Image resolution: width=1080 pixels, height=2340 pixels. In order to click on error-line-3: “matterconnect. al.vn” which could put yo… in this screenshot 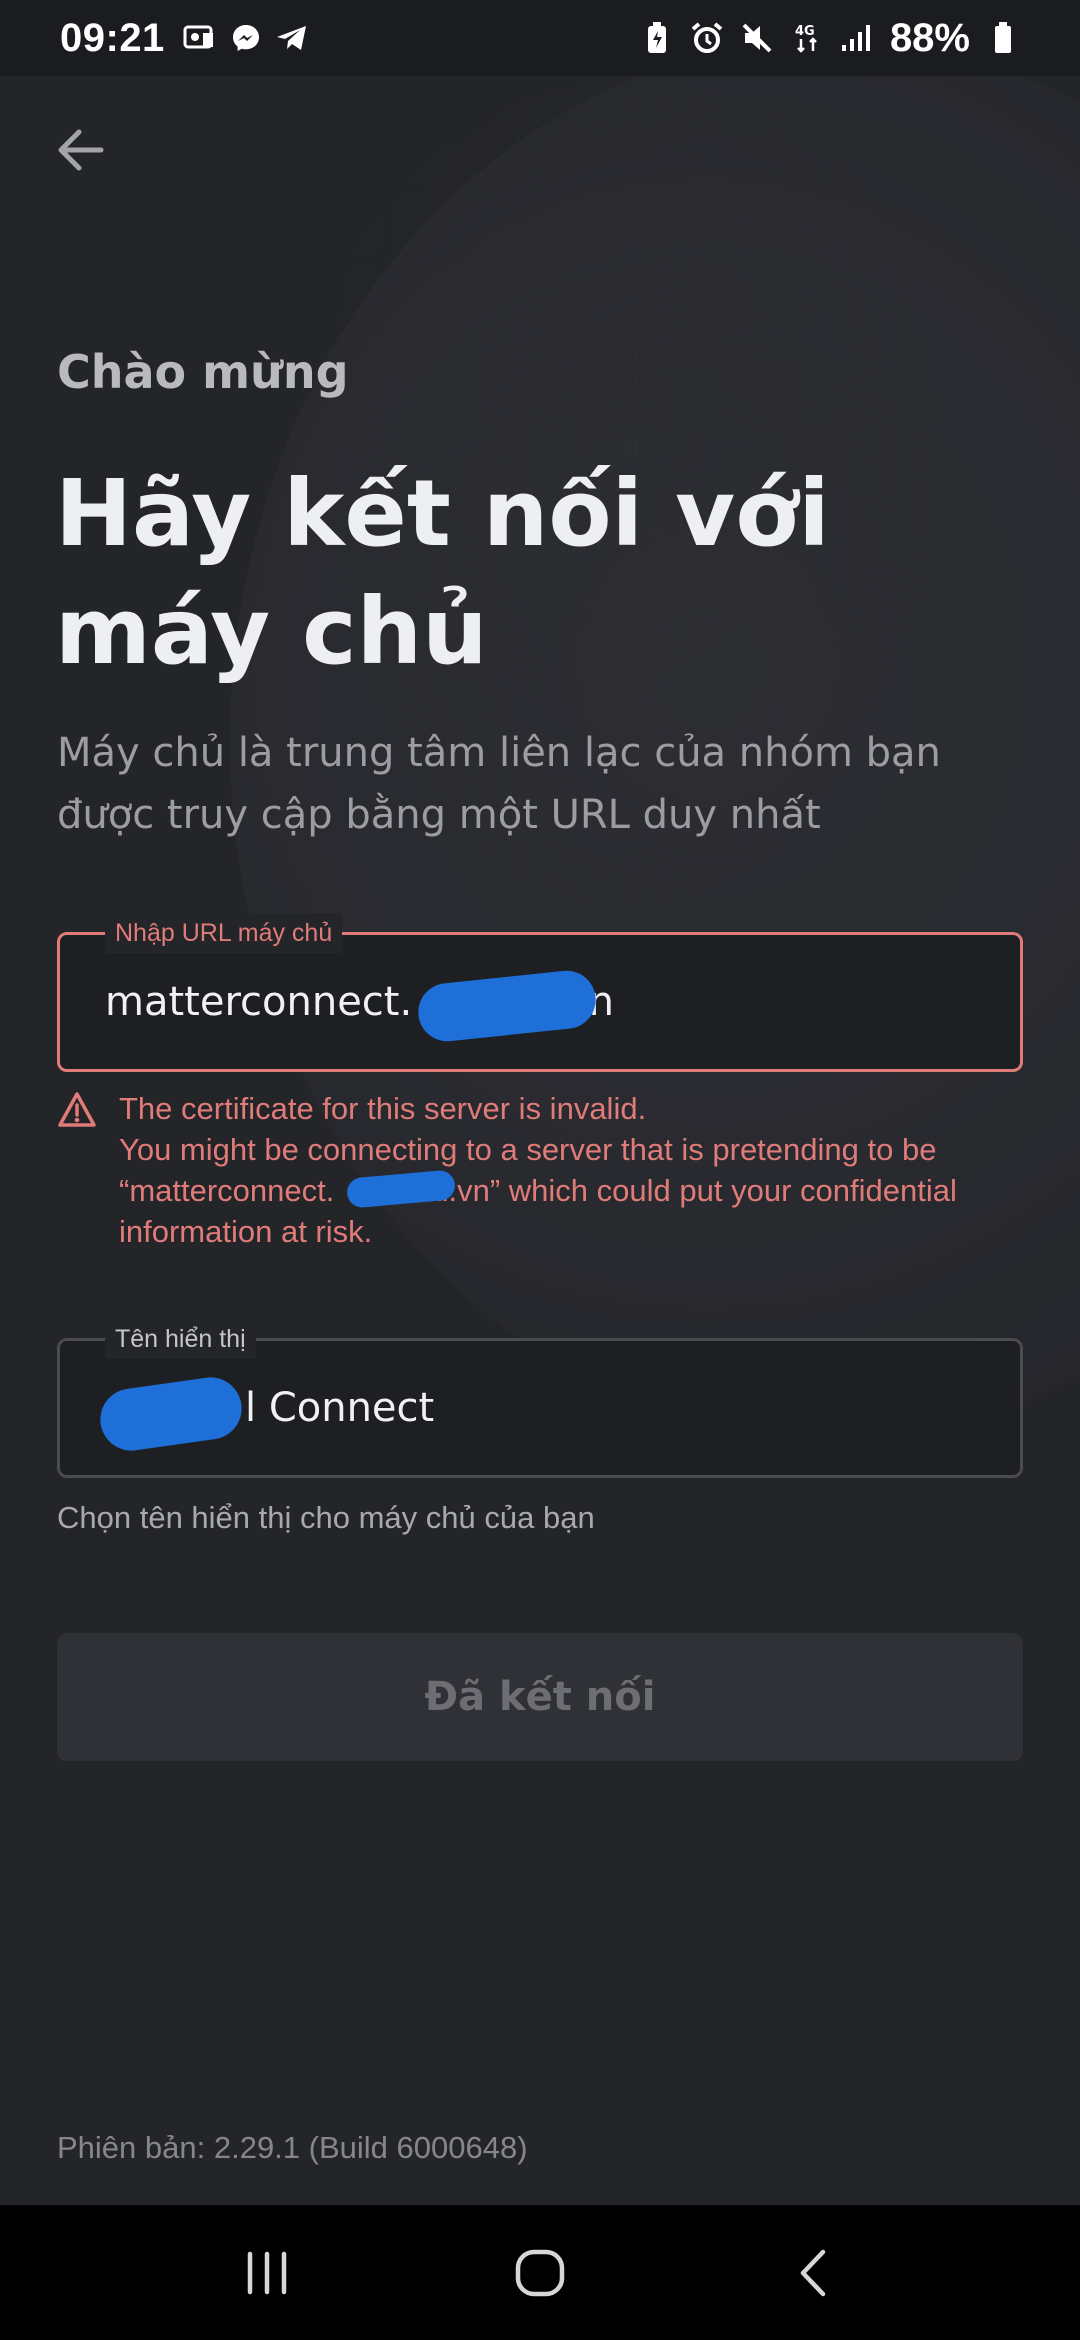, I will do `click(538, 1190)`.